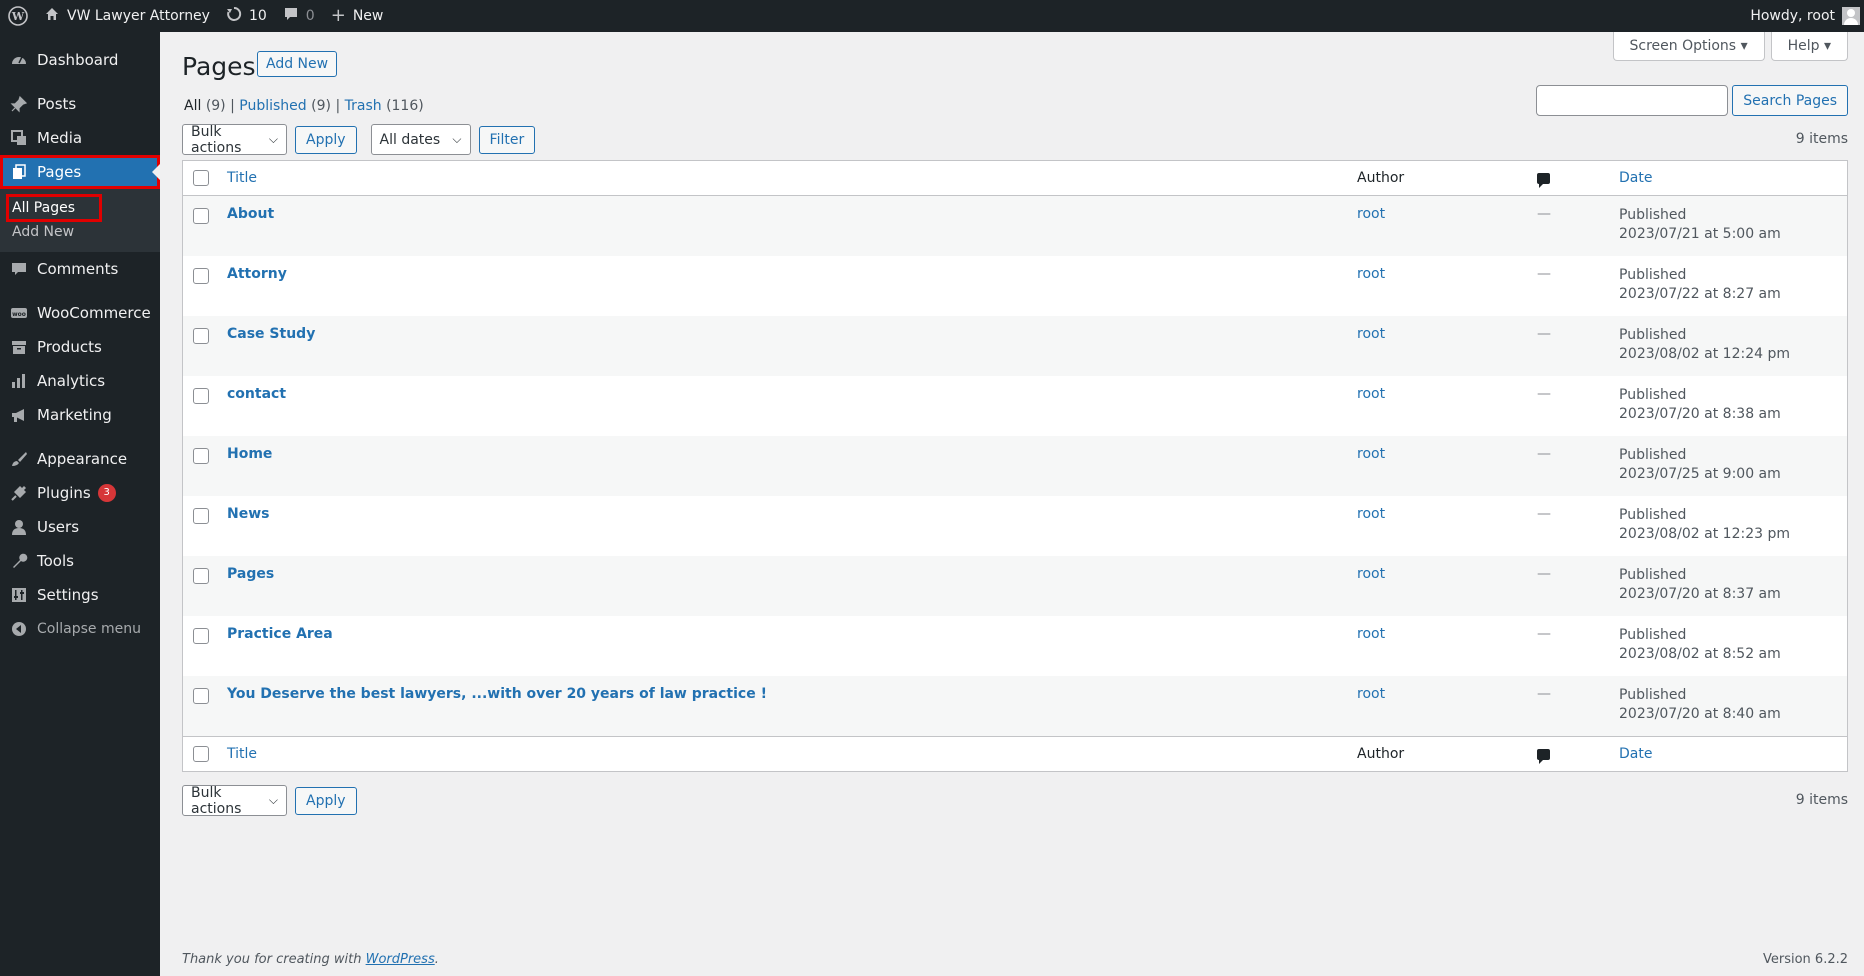  What do you see at coordinates (80, 347) in the screenshot?
I see `sidebar-item-products: Products` at bounding box center [80, 347].